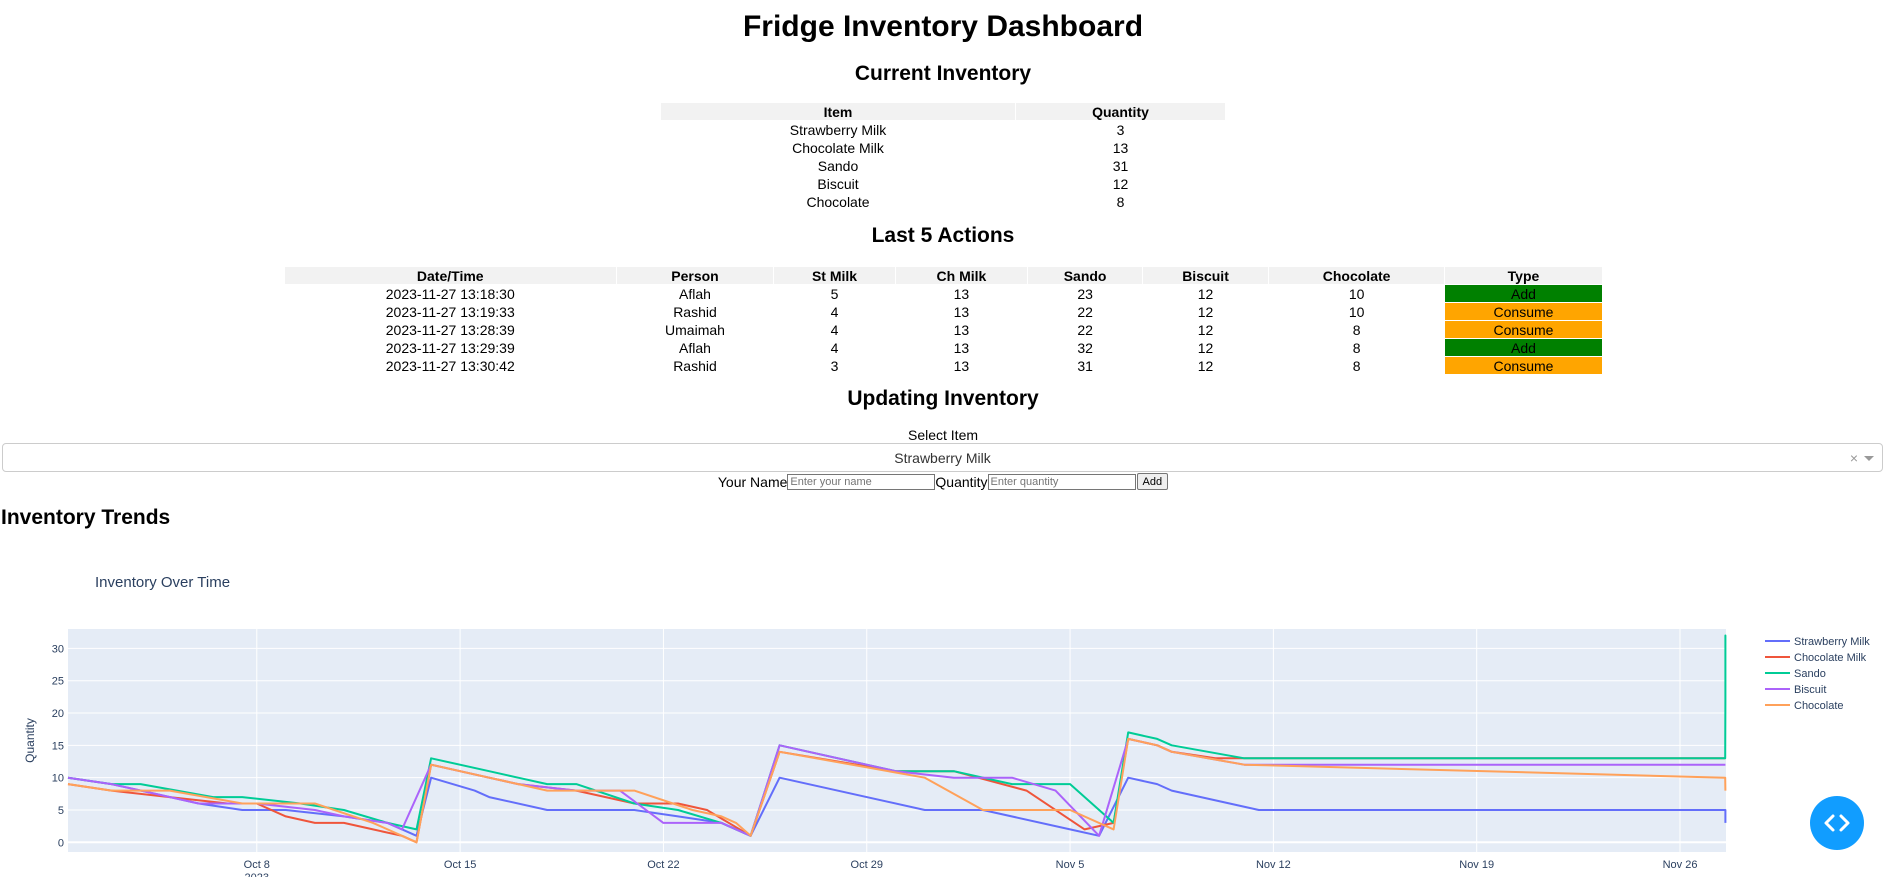  Describe the element at coordinates (943, 235) in the screenshot. I see `last-actions-heading: Last 5 Actions` at that location.